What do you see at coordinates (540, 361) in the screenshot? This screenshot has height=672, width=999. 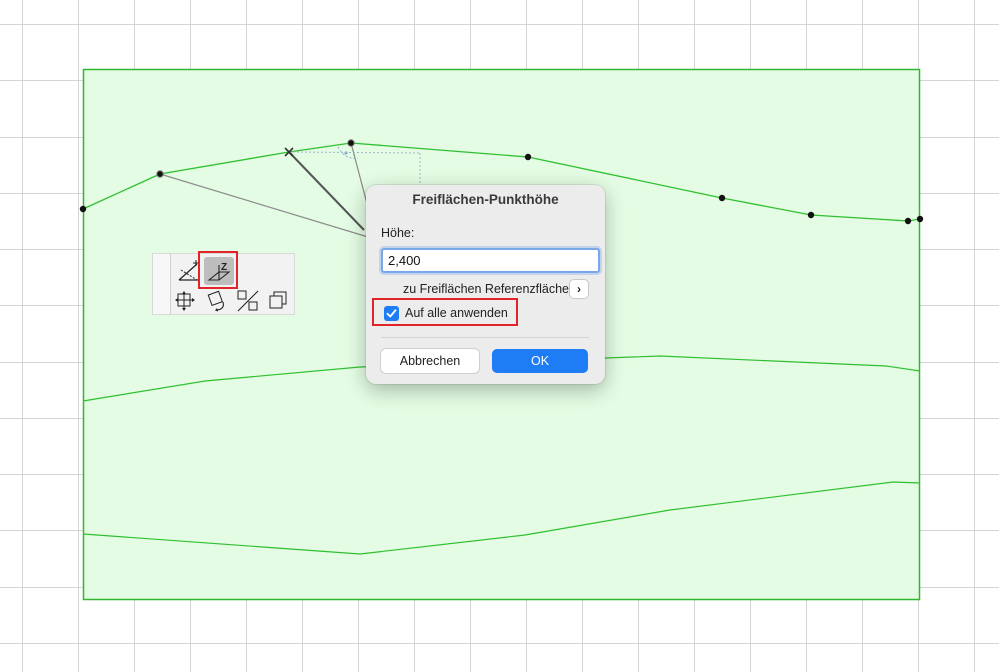 I see `ok-button: OK` at bounding box center [540, 361].